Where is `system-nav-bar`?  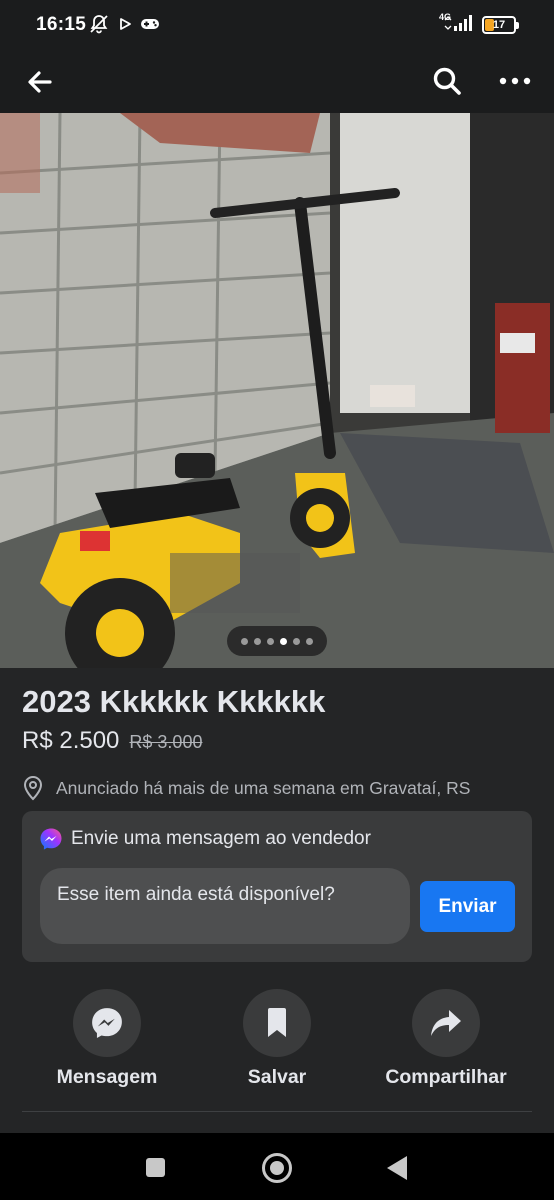
system-nav-bar is located at coordinates (277, 1166).